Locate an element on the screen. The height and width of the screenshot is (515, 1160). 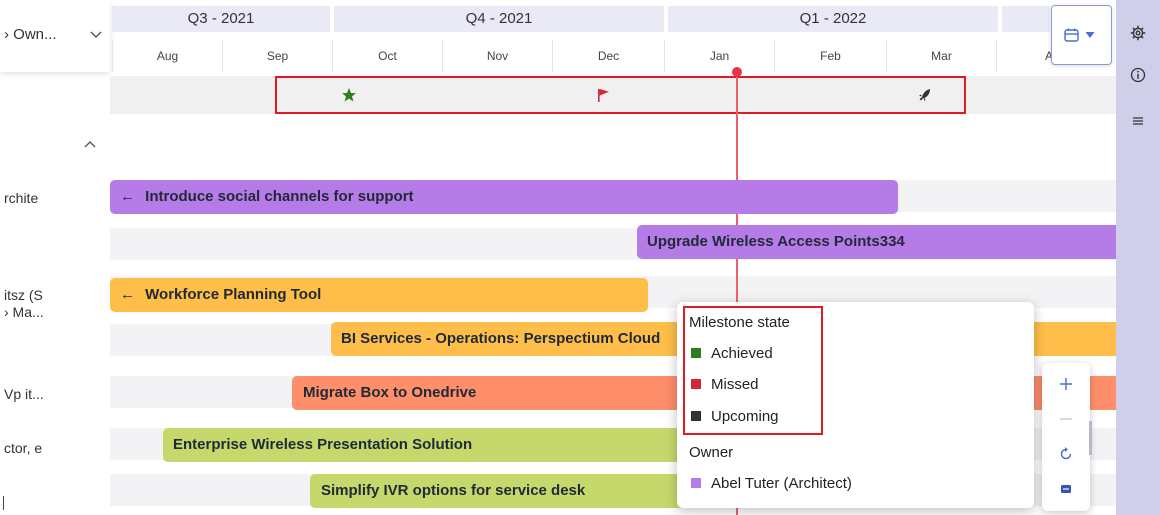
roadmap-bar: Upgrade Wireless Access Points334 is located at coordinates (876, 242).